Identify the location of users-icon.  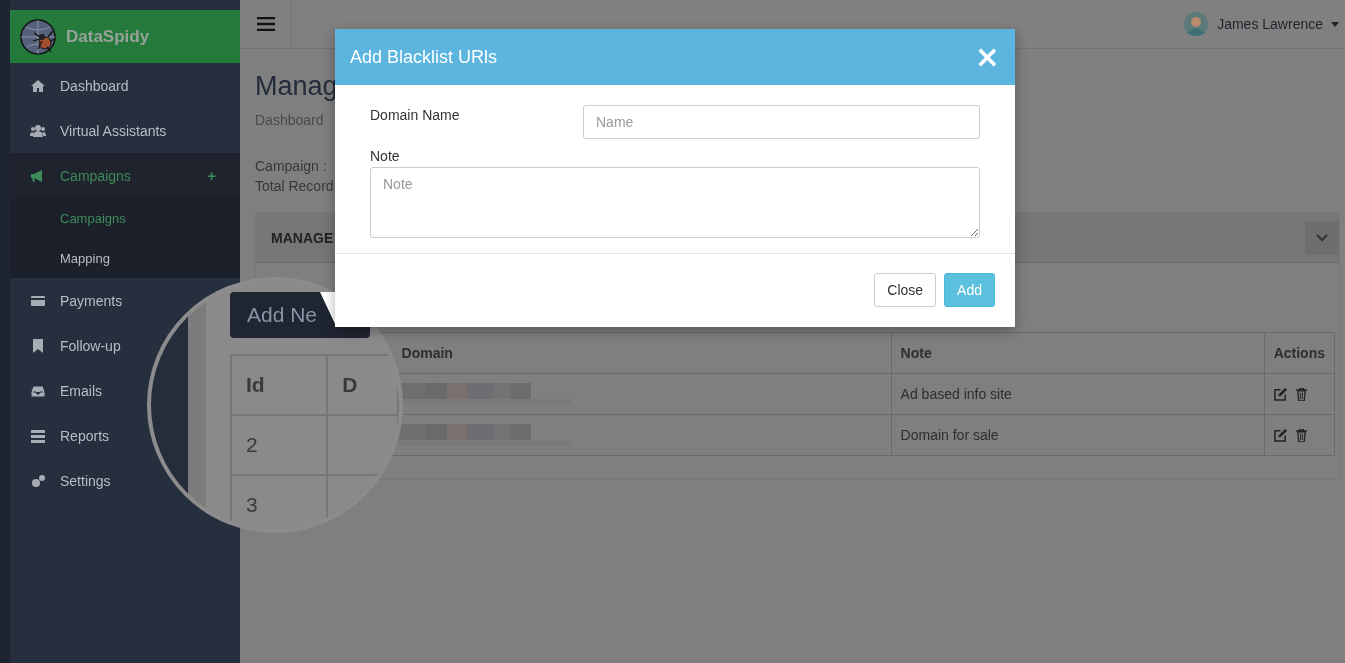
(38, 130).